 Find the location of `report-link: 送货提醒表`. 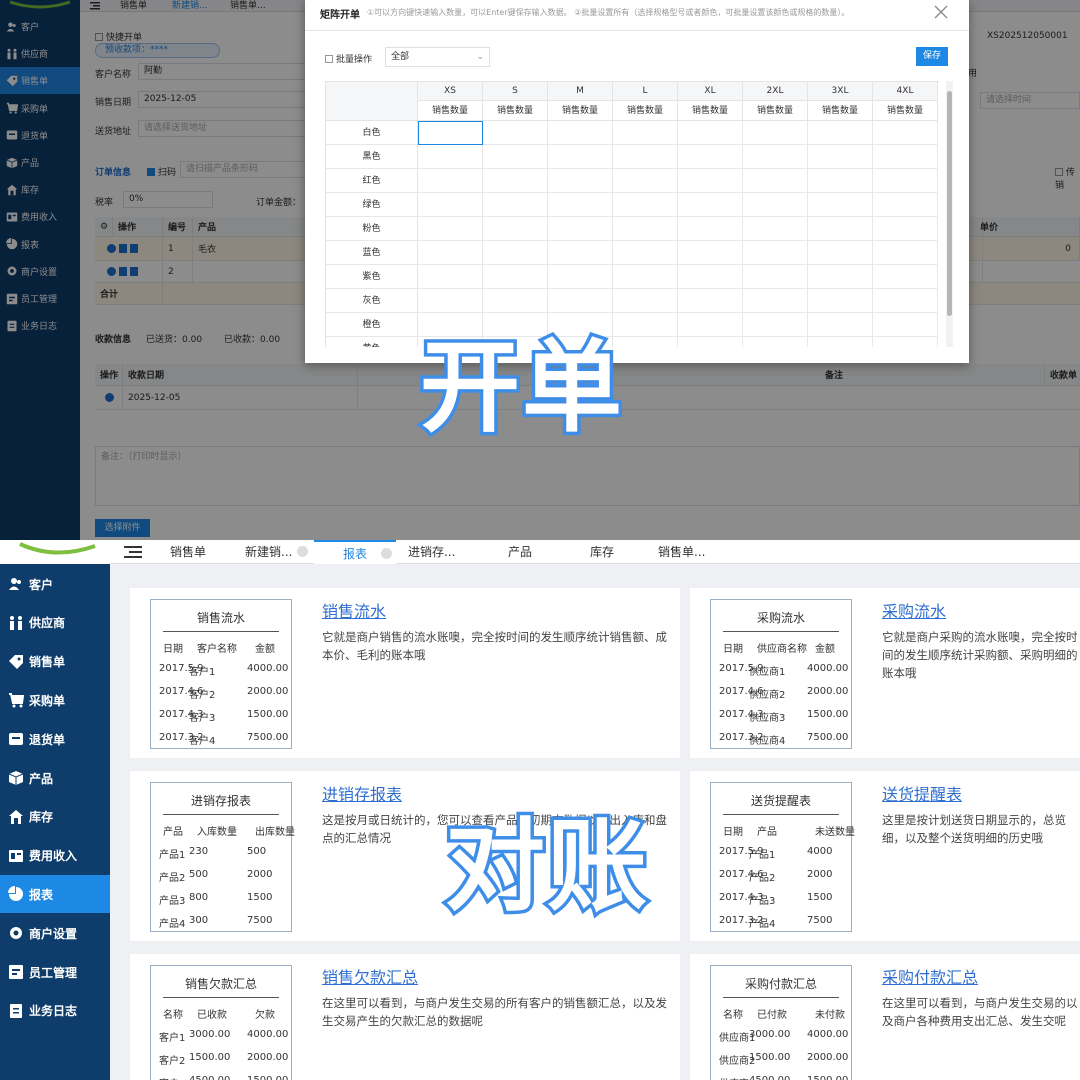

report-link: 送货提醒表 is located at coordinates (922, 793).